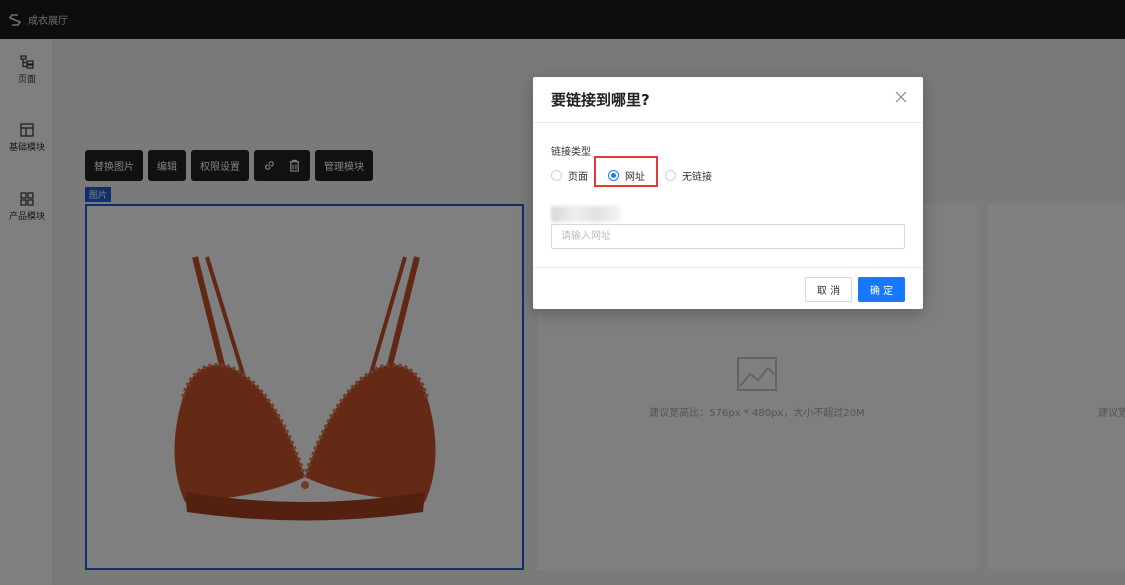 This screenshot has height=585, width=1125. I want to click on blurred-field-label, so click(586, 214).